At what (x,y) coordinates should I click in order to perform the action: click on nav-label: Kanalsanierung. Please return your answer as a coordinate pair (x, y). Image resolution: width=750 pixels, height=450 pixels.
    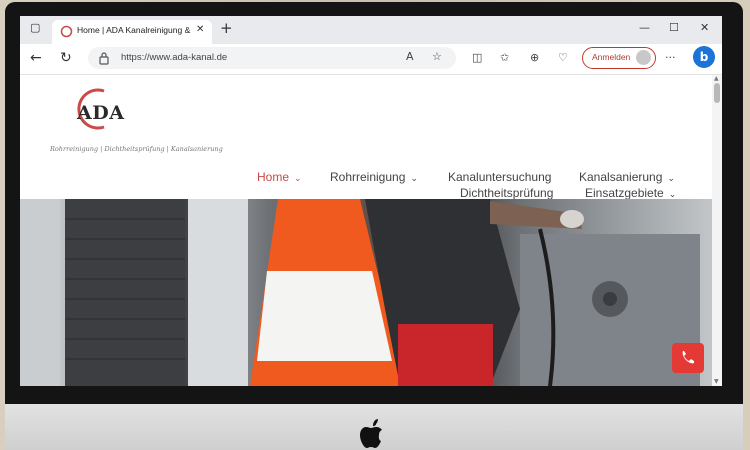
    Looking at the image, I should click on (621, 177).